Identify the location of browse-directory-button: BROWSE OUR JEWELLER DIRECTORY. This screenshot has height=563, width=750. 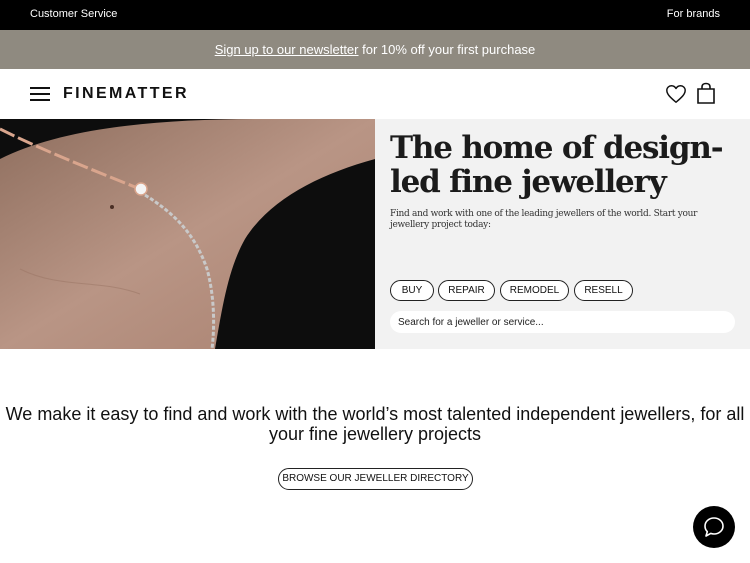
(375, 479).